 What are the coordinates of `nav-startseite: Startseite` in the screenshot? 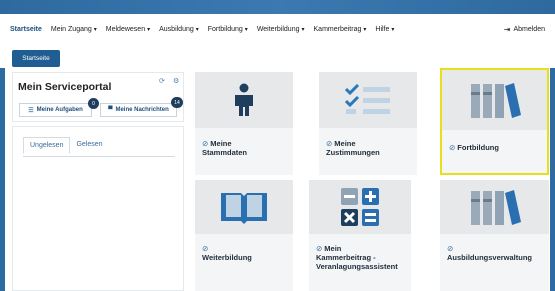 It's located at (26, 29).